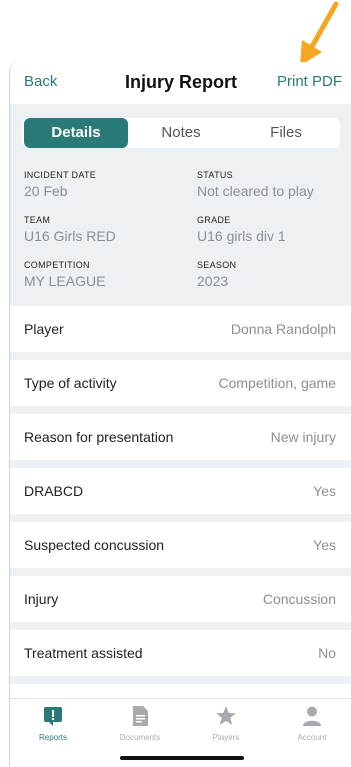  Describe the element at coordinates (46, 191) in the screenshot. I see `incident-date-value: 20 Feb` at that location.